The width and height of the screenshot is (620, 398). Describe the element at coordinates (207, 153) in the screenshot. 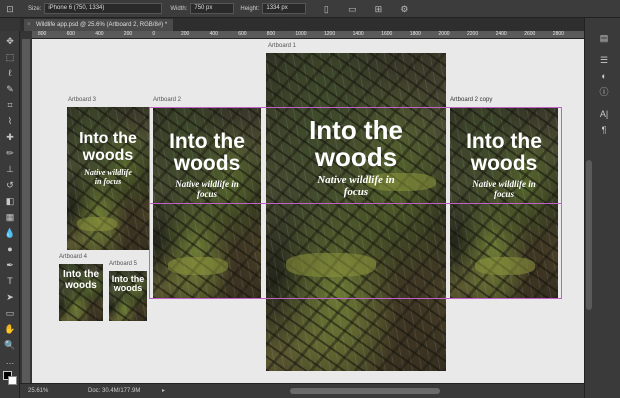

I see `artboard-2-title: Into the woods` at that location.